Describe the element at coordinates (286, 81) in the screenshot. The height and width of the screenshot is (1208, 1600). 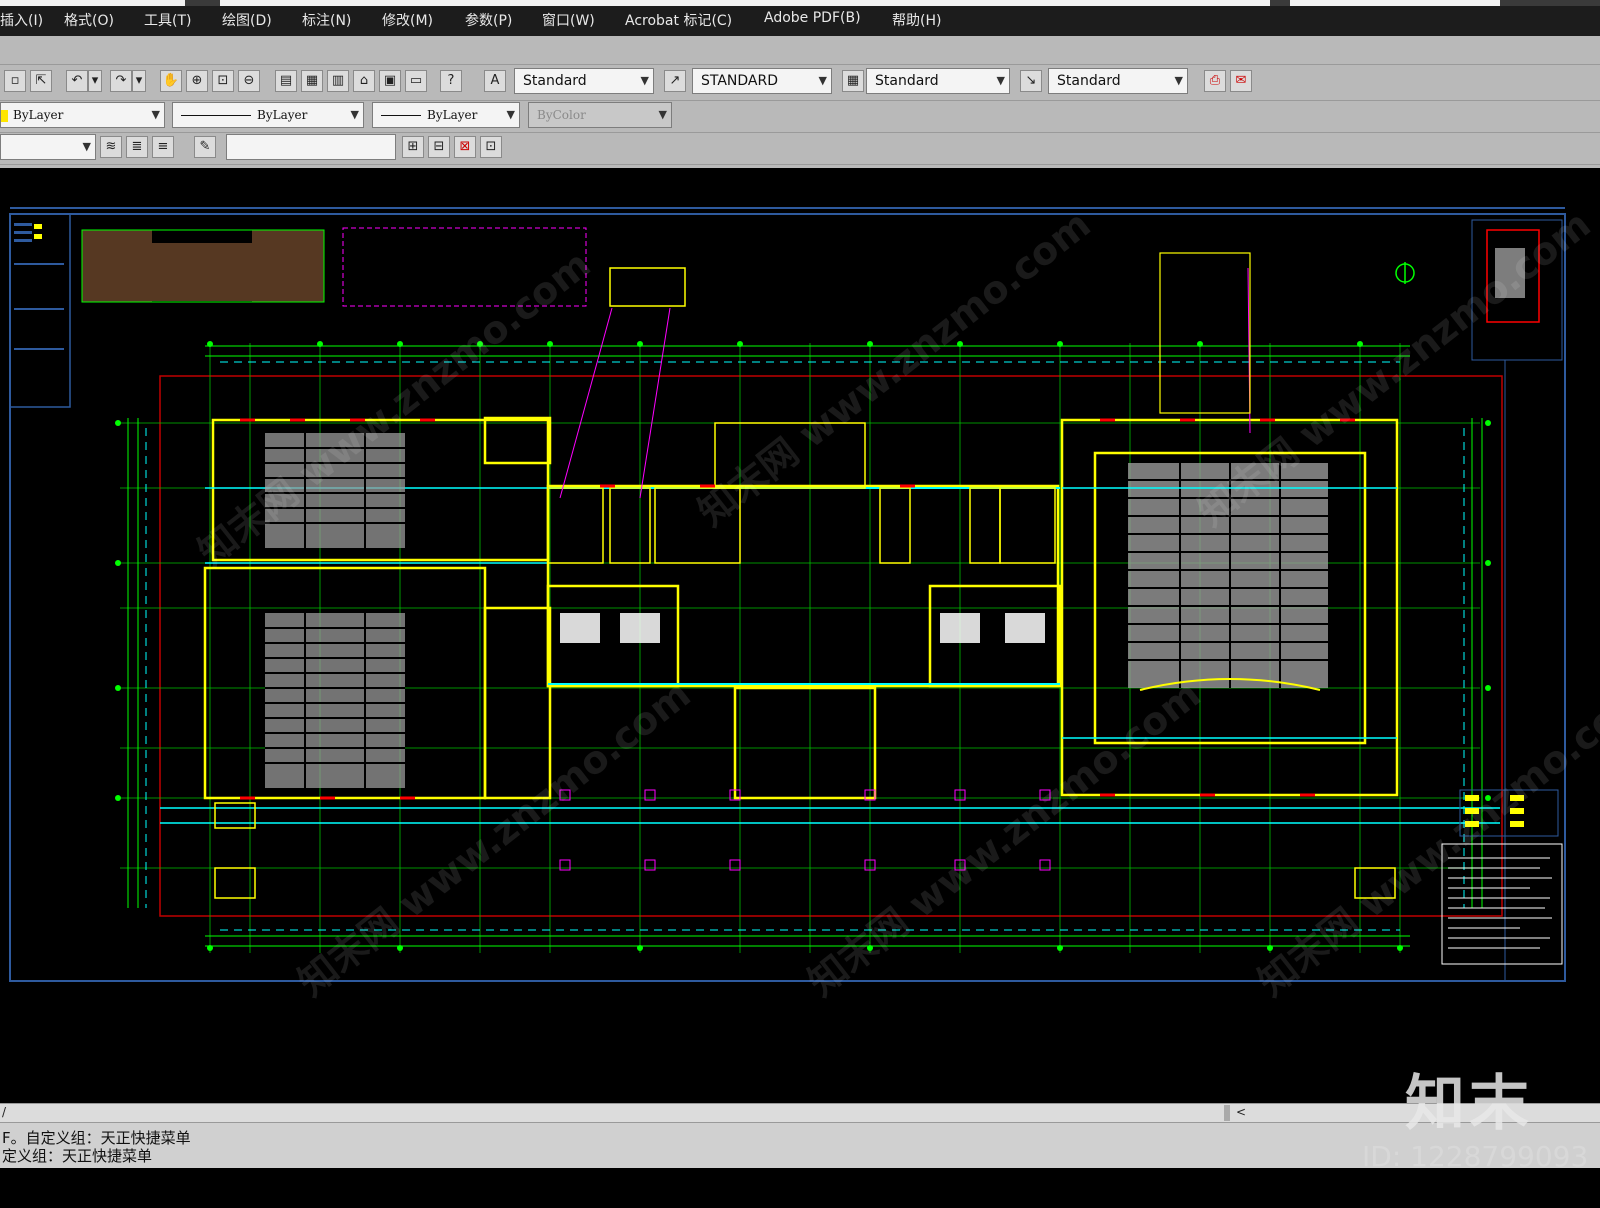
I see `properties-icon: ▤` at that location.